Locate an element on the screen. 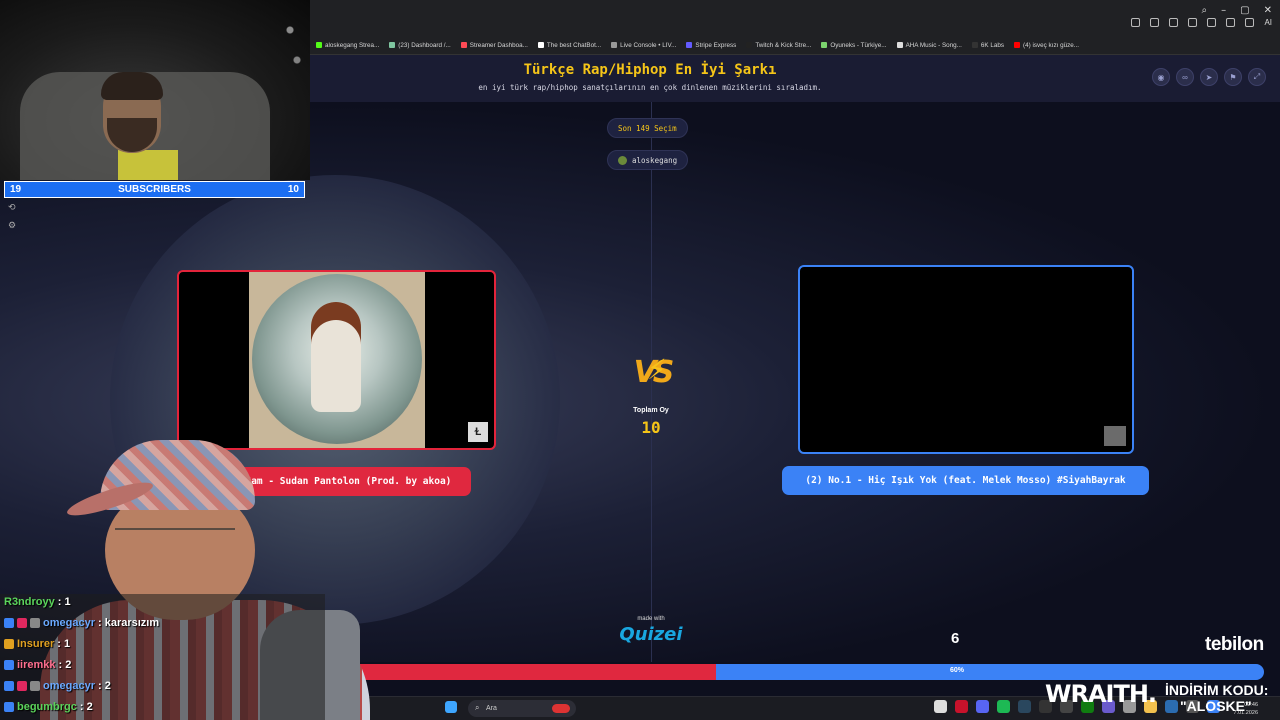 This screenshot has height=720, width=1280. chat-message: omegacyr: 2 is located at coordinates (57, 686).